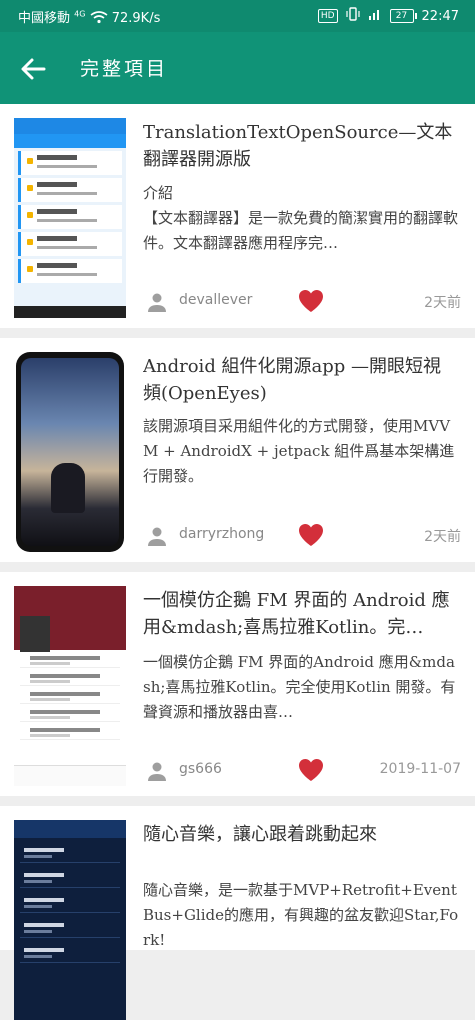 The width and height of the screenshot is (475, 1020). Describe the element at coordinates (136, 18) in the screenshot. I see `network-speed: 72.9K/s` at that location.